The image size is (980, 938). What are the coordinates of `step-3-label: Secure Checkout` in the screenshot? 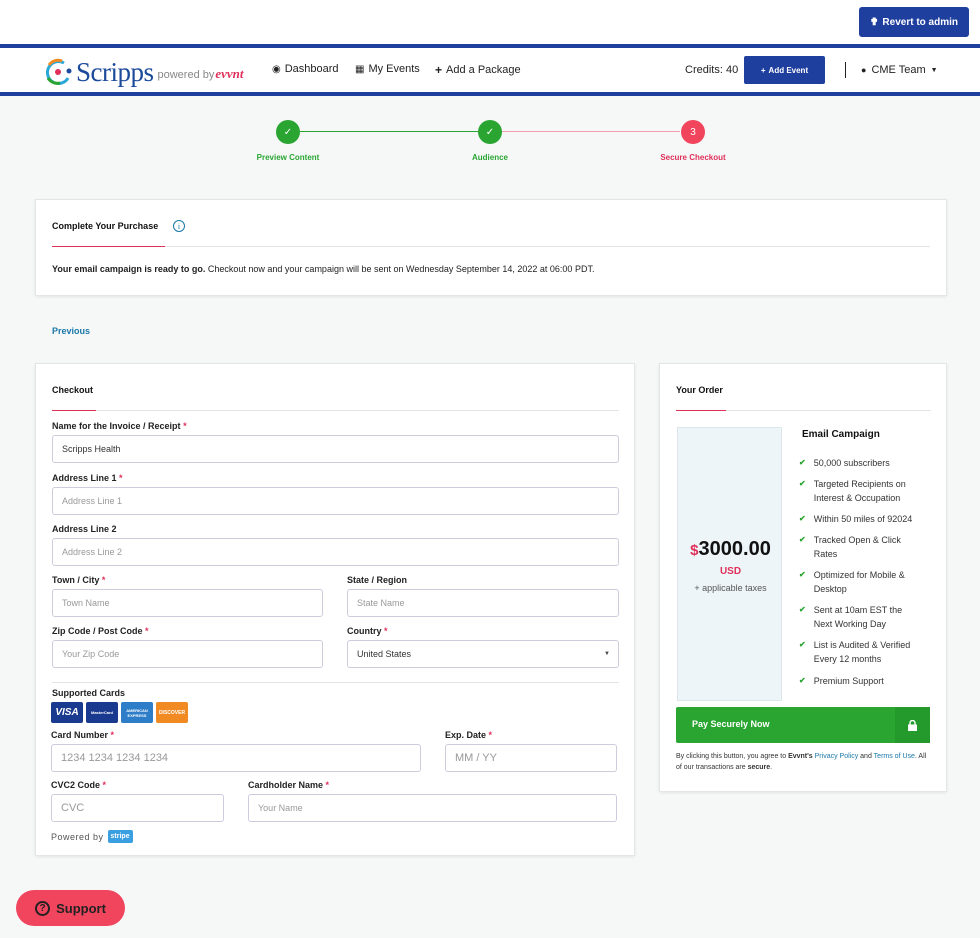 It's located at (693, 157).